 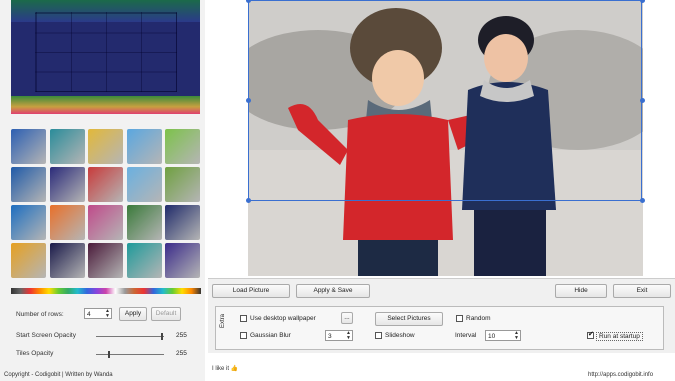 I want to click on use-wallpaper-checkbox, so click(x=243, y=318).